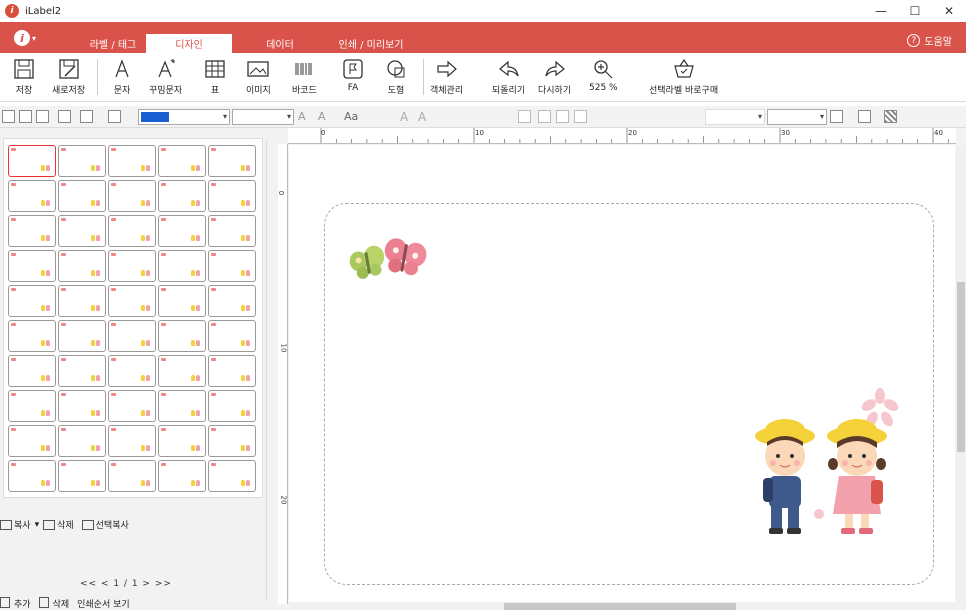  Describe the element at coordinates (324, 116) in the screenshot. I see `font-color-icon: A` at that location.